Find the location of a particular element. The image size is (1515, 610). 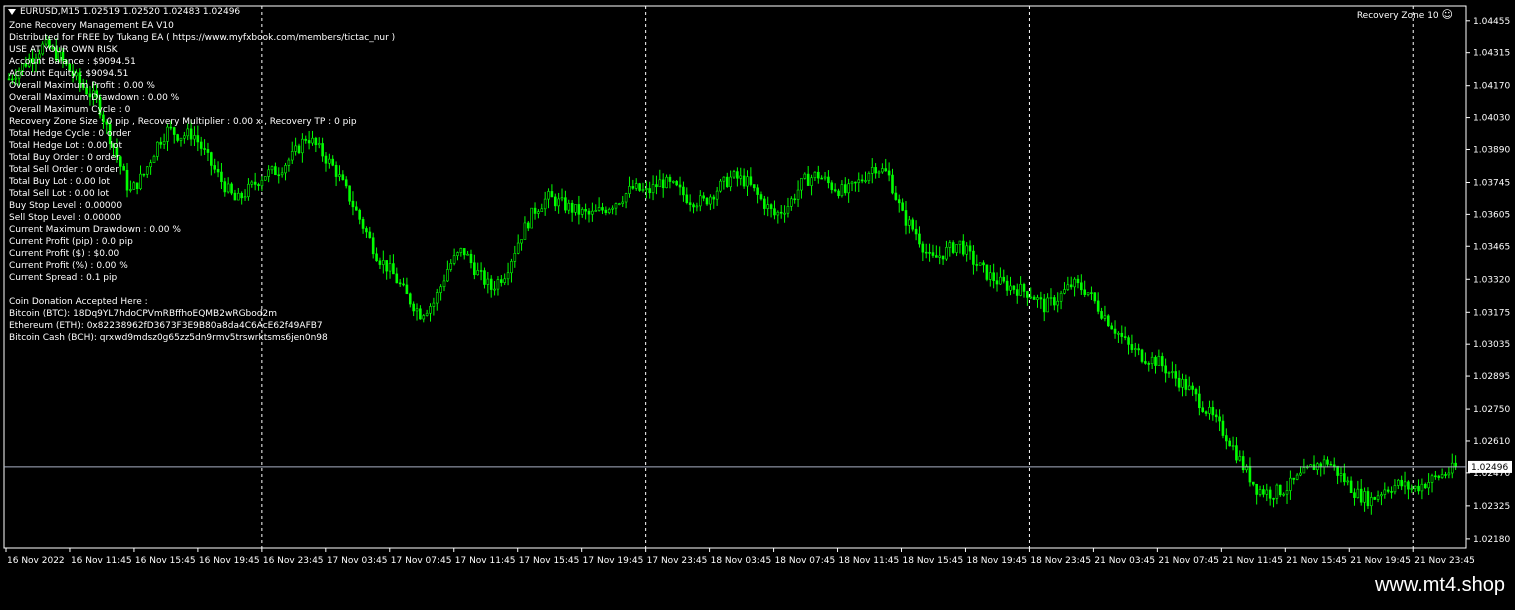

current-price-label: 1.02496 is located at coordinates (1489, 468).